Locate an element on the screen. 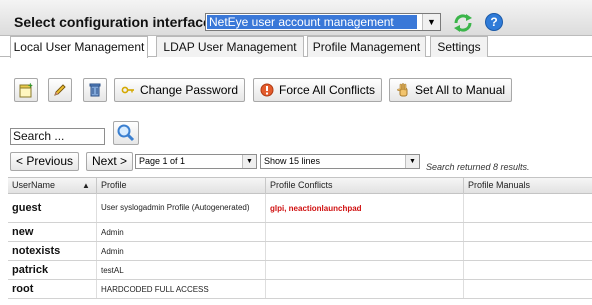  interface-select: NetEye user account management ▼ is located at coordinates (323, 22).